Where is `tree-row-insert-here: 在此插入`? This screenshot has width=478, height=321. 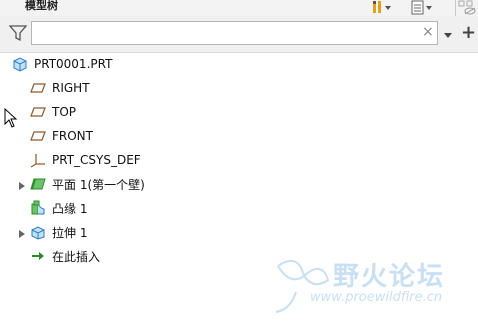 tree-row-insert-here: 在此插入 is located at coordinates (65, 256).